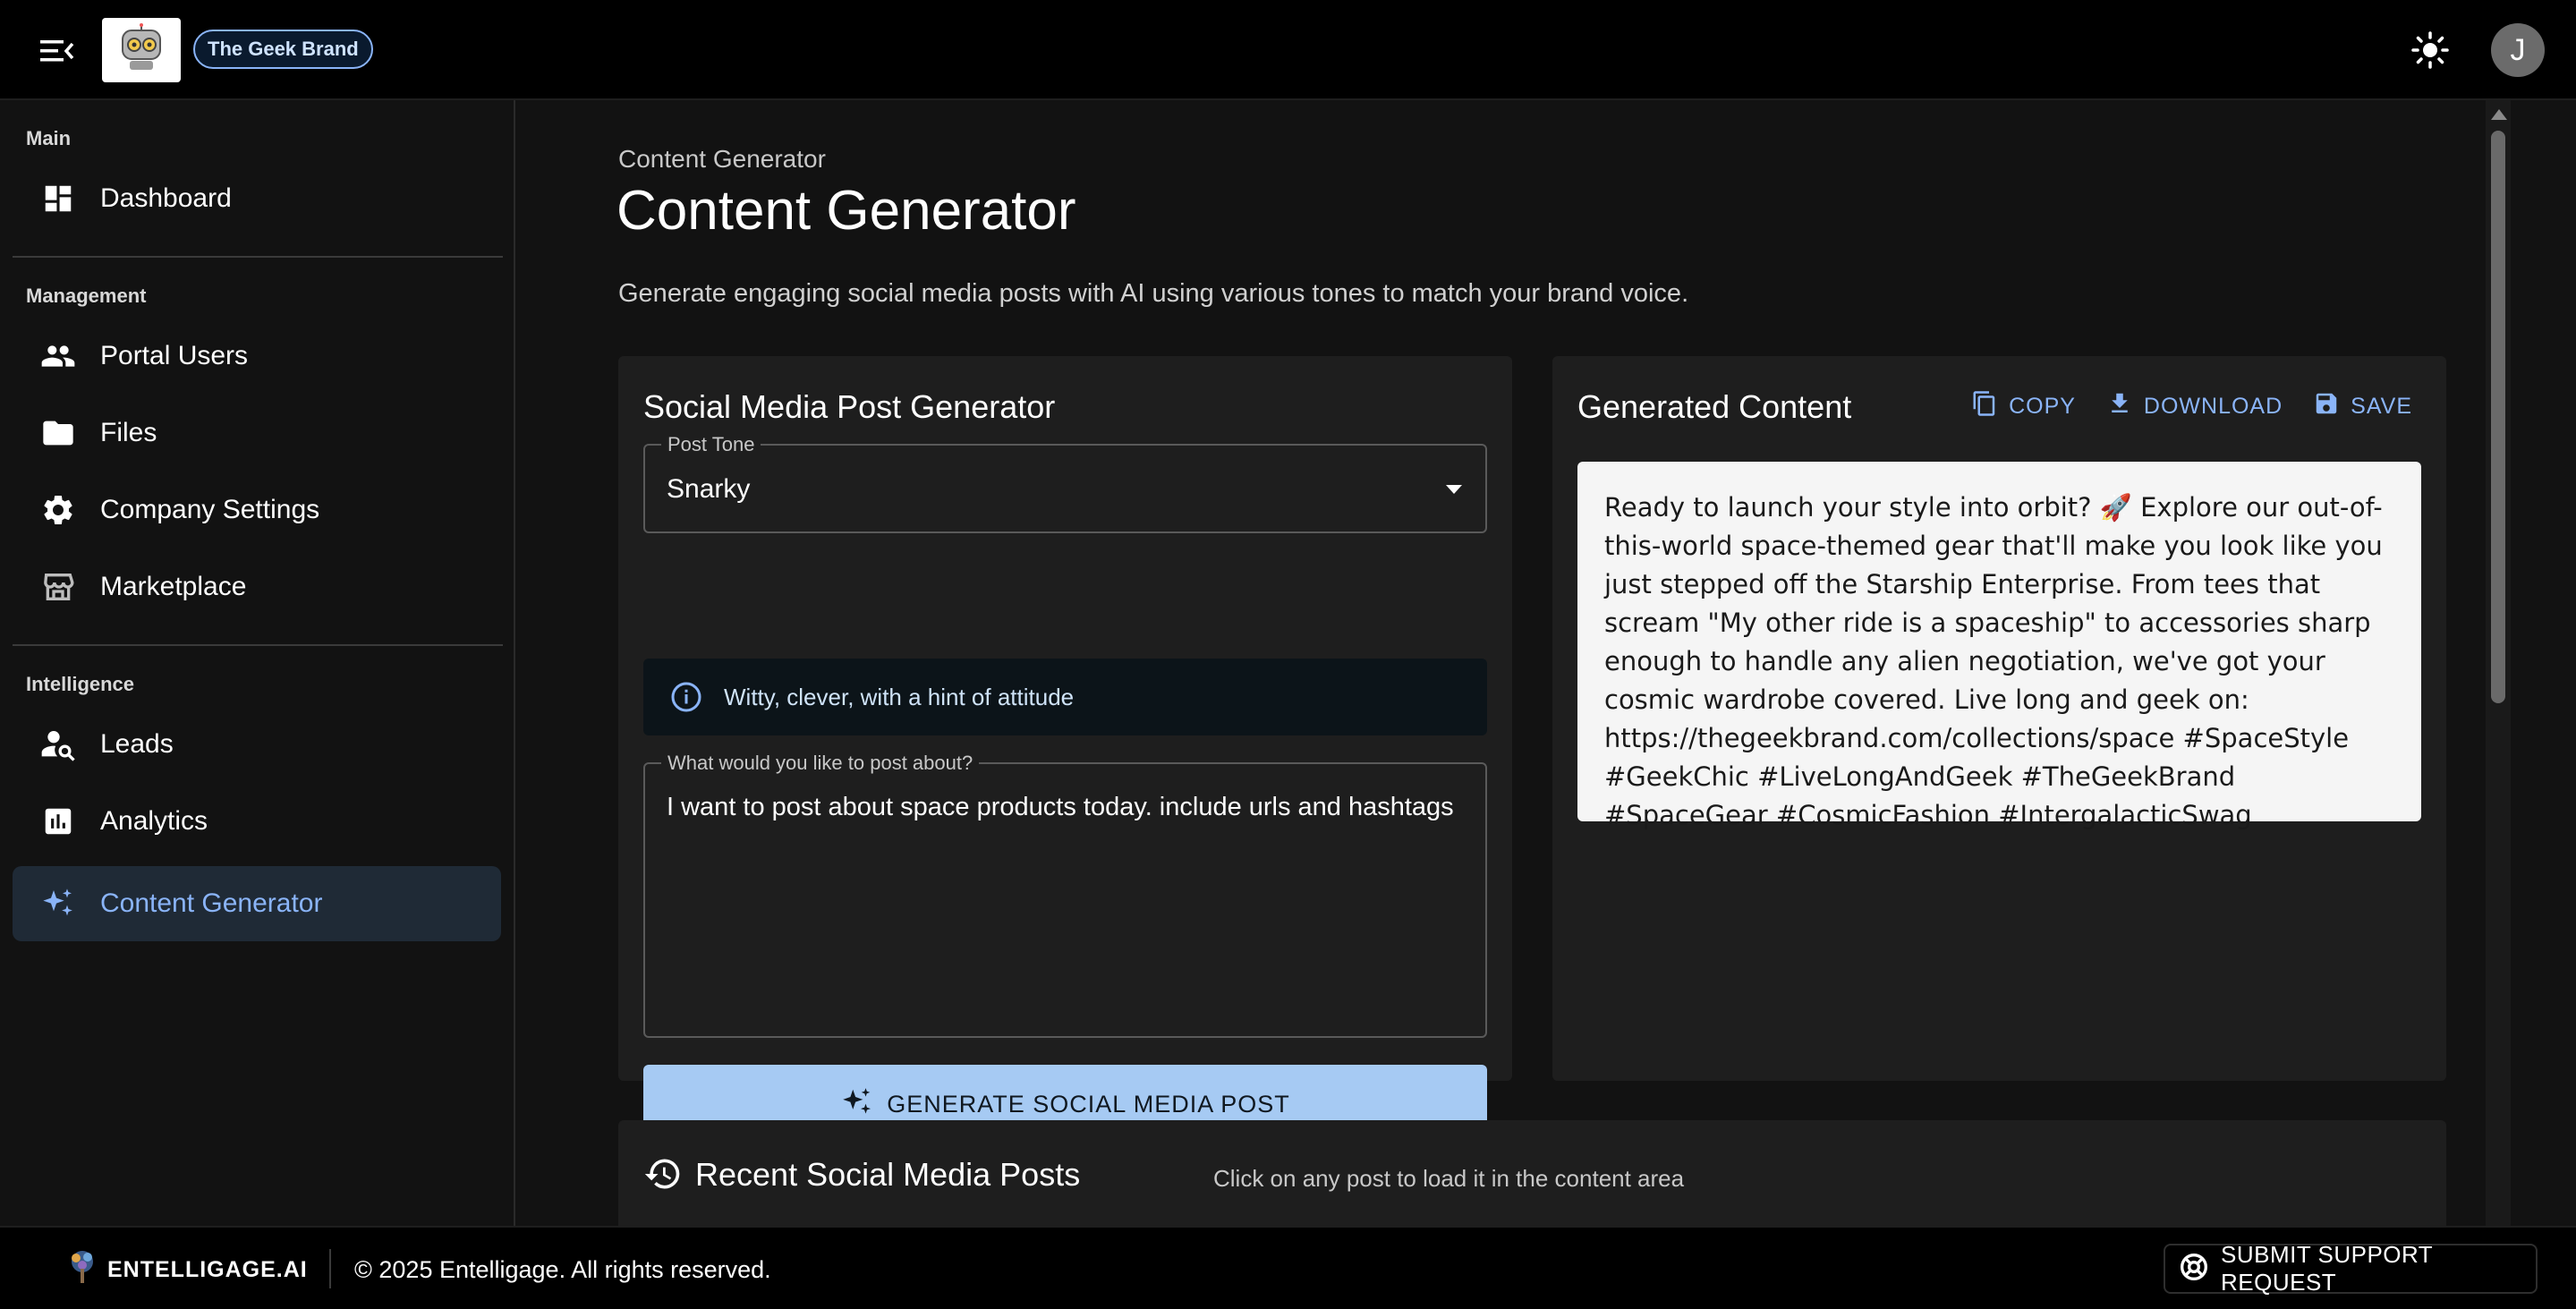 The image size is (2576, 1309). Describe the element at coordinates (2327, 1268) in the screenshot. I see `support-request-label: SUBMIT SUPPORT REQUEST` at that location.